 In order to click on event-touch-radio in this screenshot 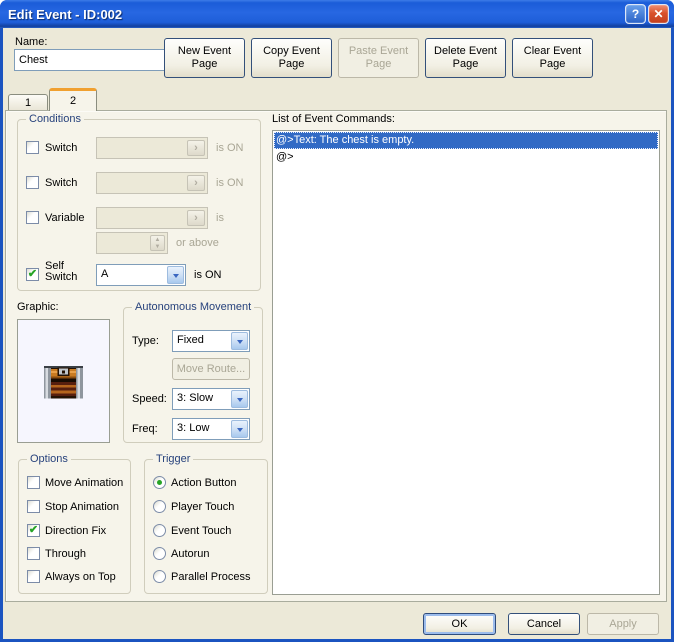, I will do `click(159, 530)`.